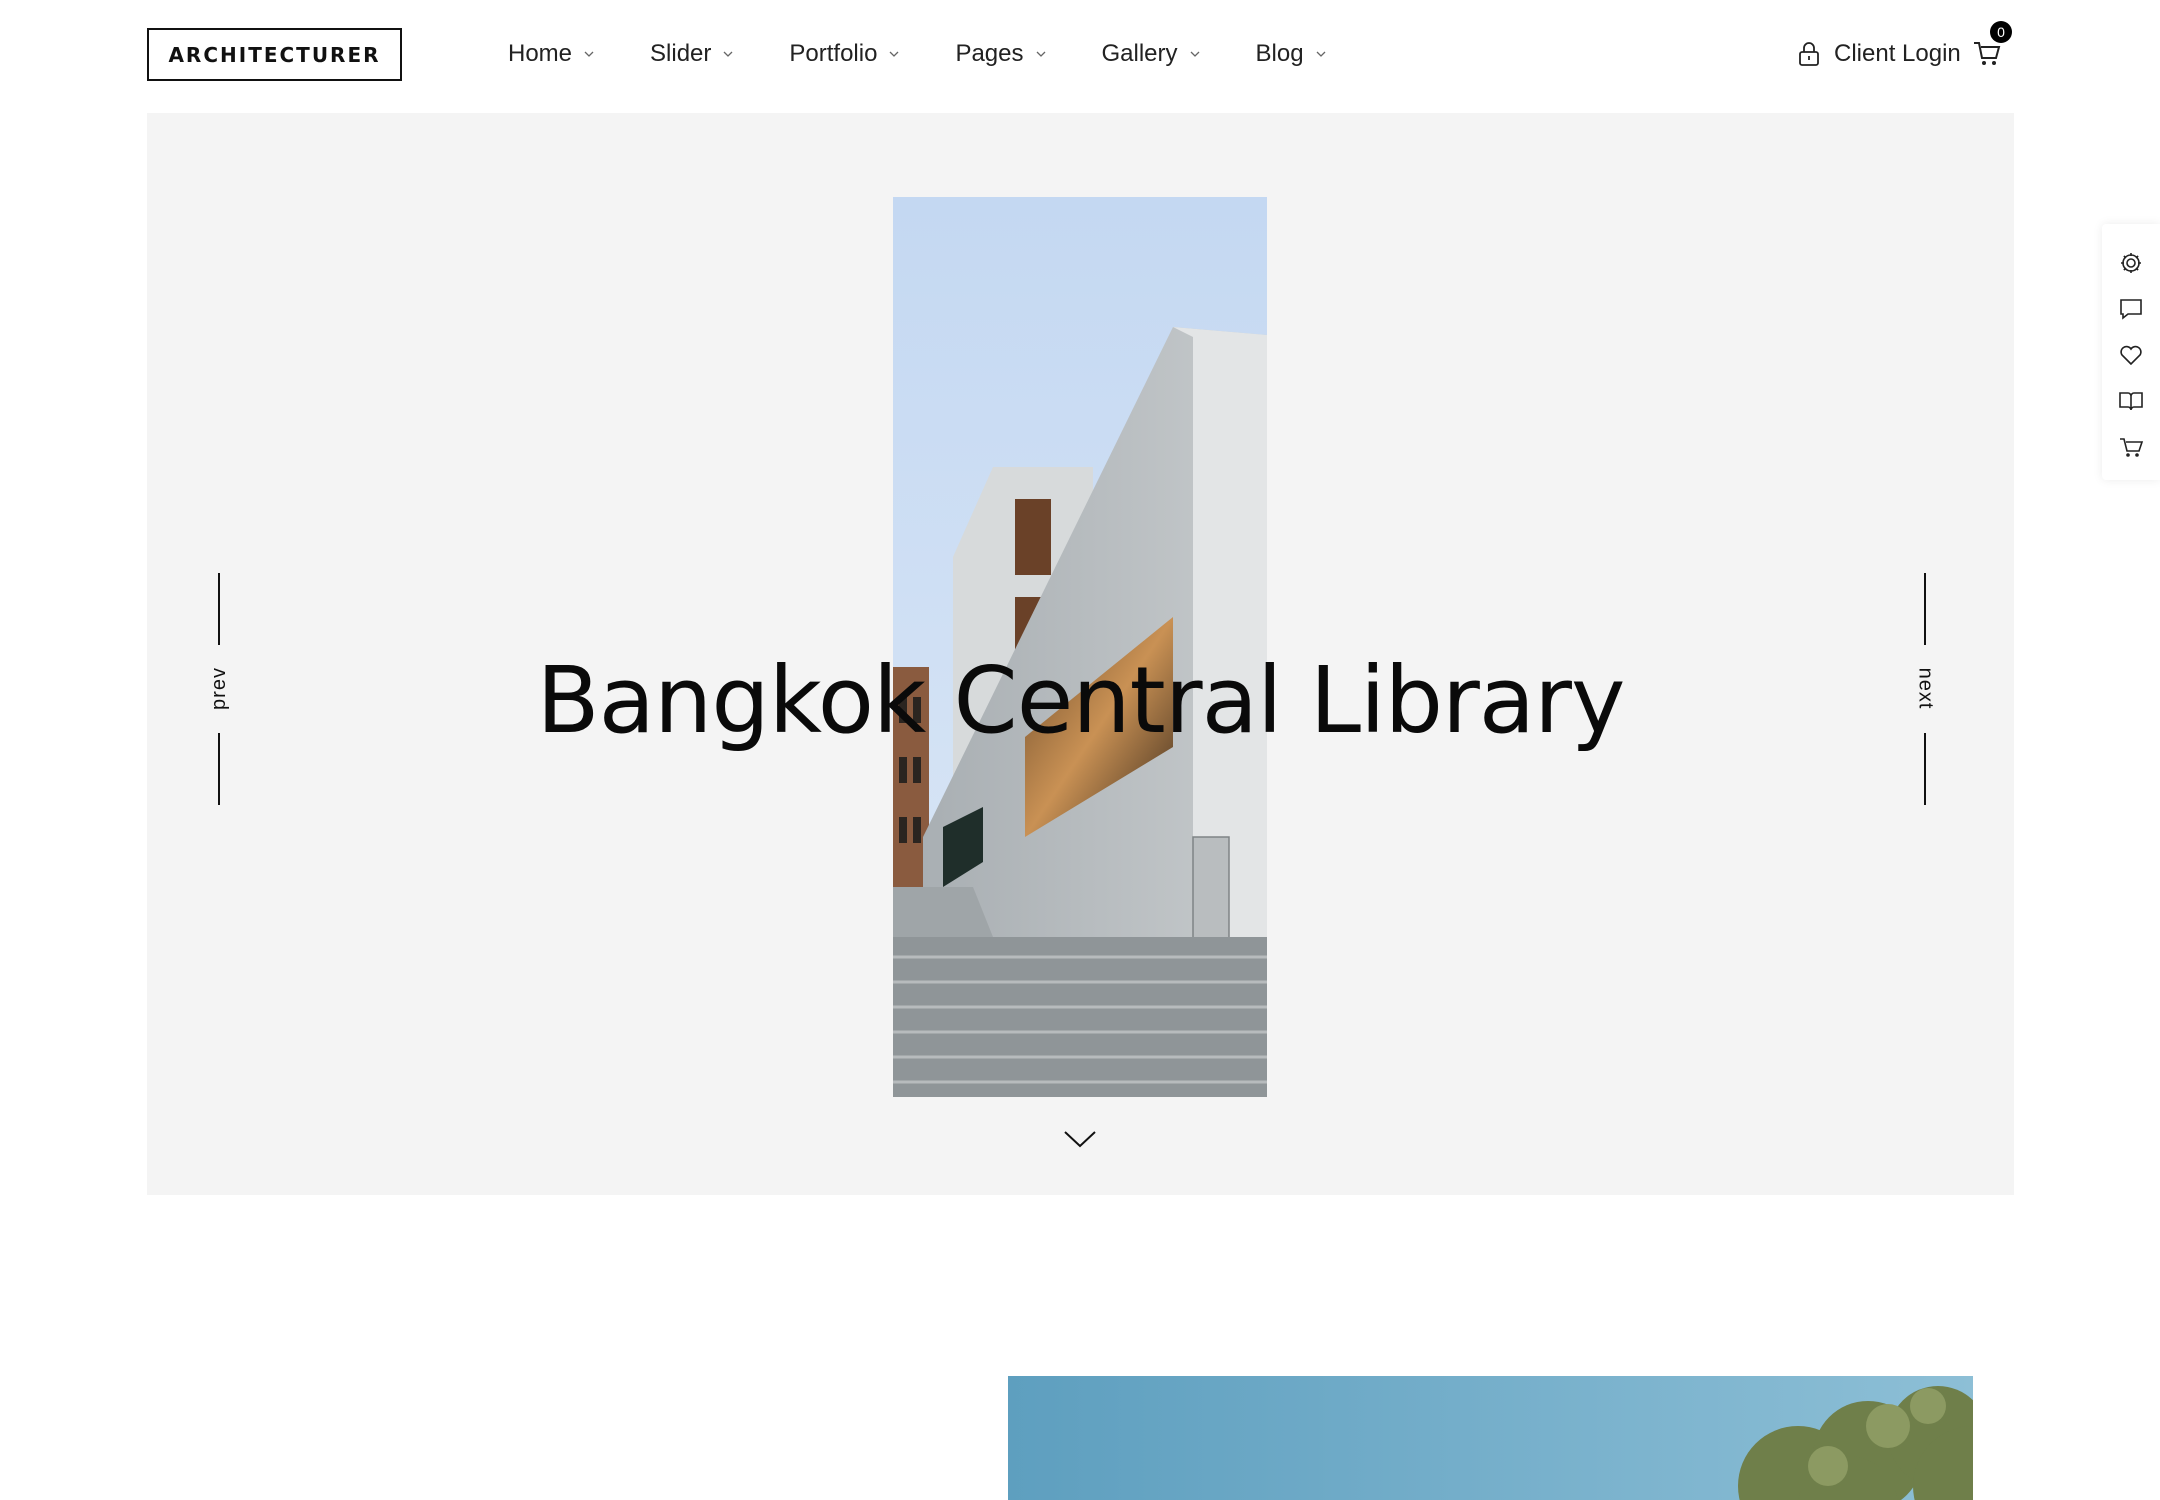  Describe the element at coordinates (1080, 1139) in the screenshot. I see `scroll-down-chevron-icon` at that location.